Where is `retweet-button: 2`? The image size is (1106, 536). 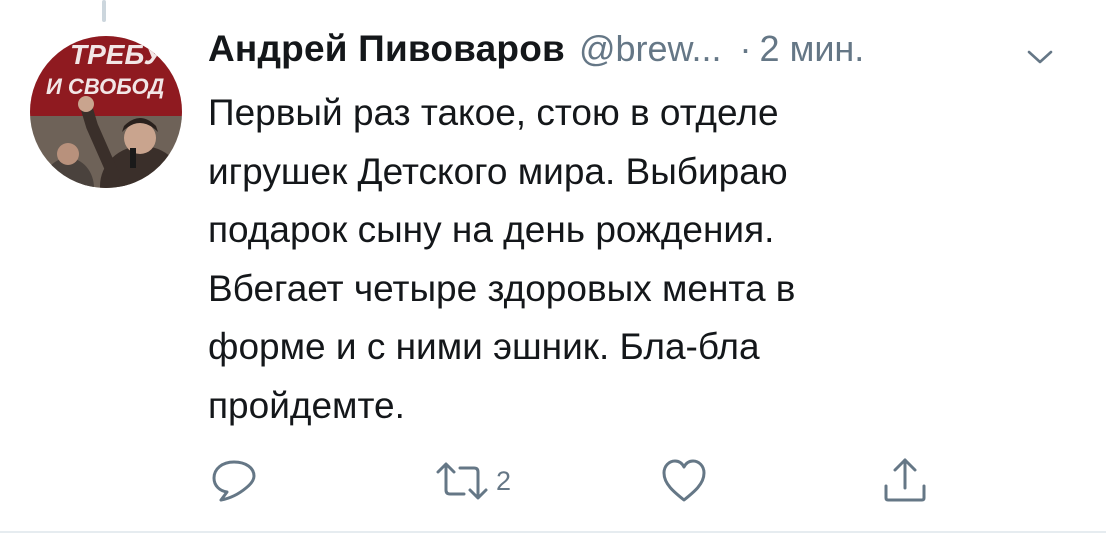 retweet-button: 2 is located at coordinates (472, 481).